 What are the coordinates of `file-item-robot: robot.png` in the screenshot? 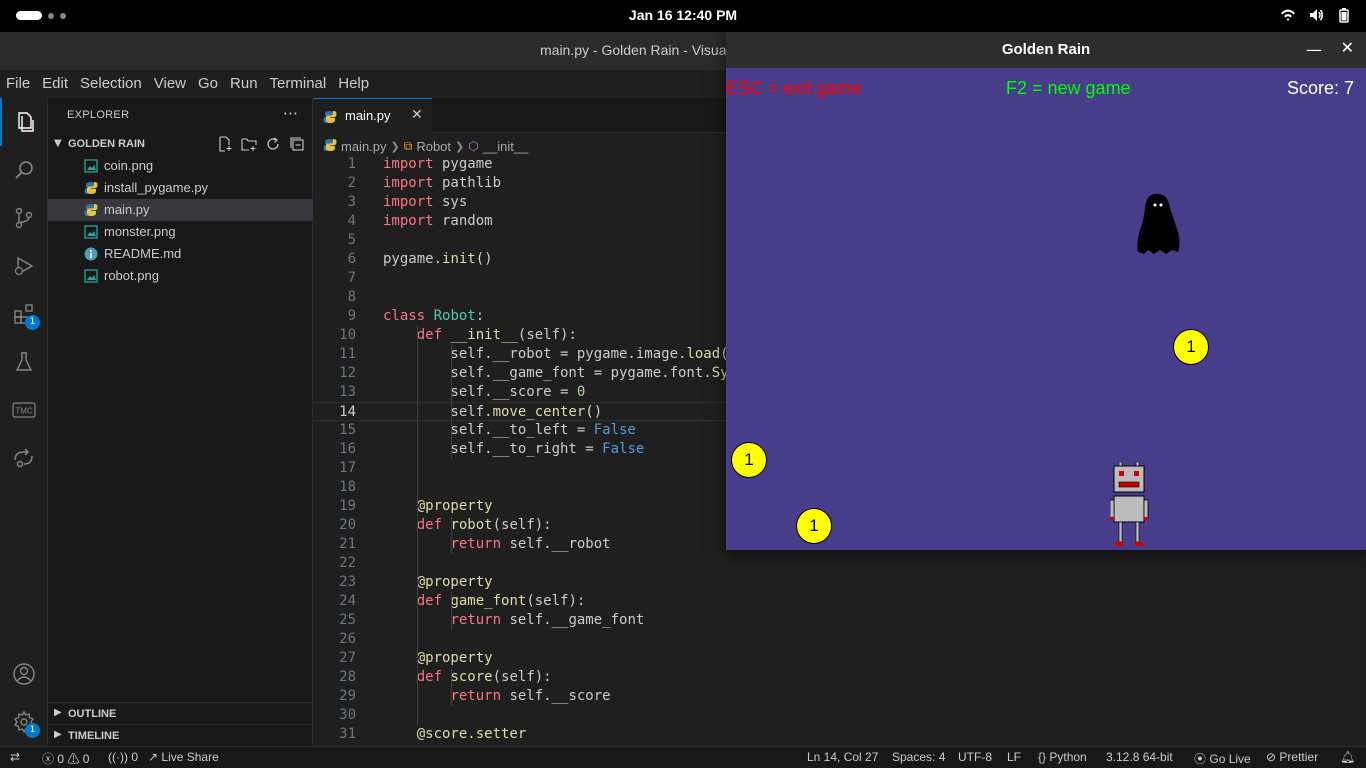 It's located at (180, 276).